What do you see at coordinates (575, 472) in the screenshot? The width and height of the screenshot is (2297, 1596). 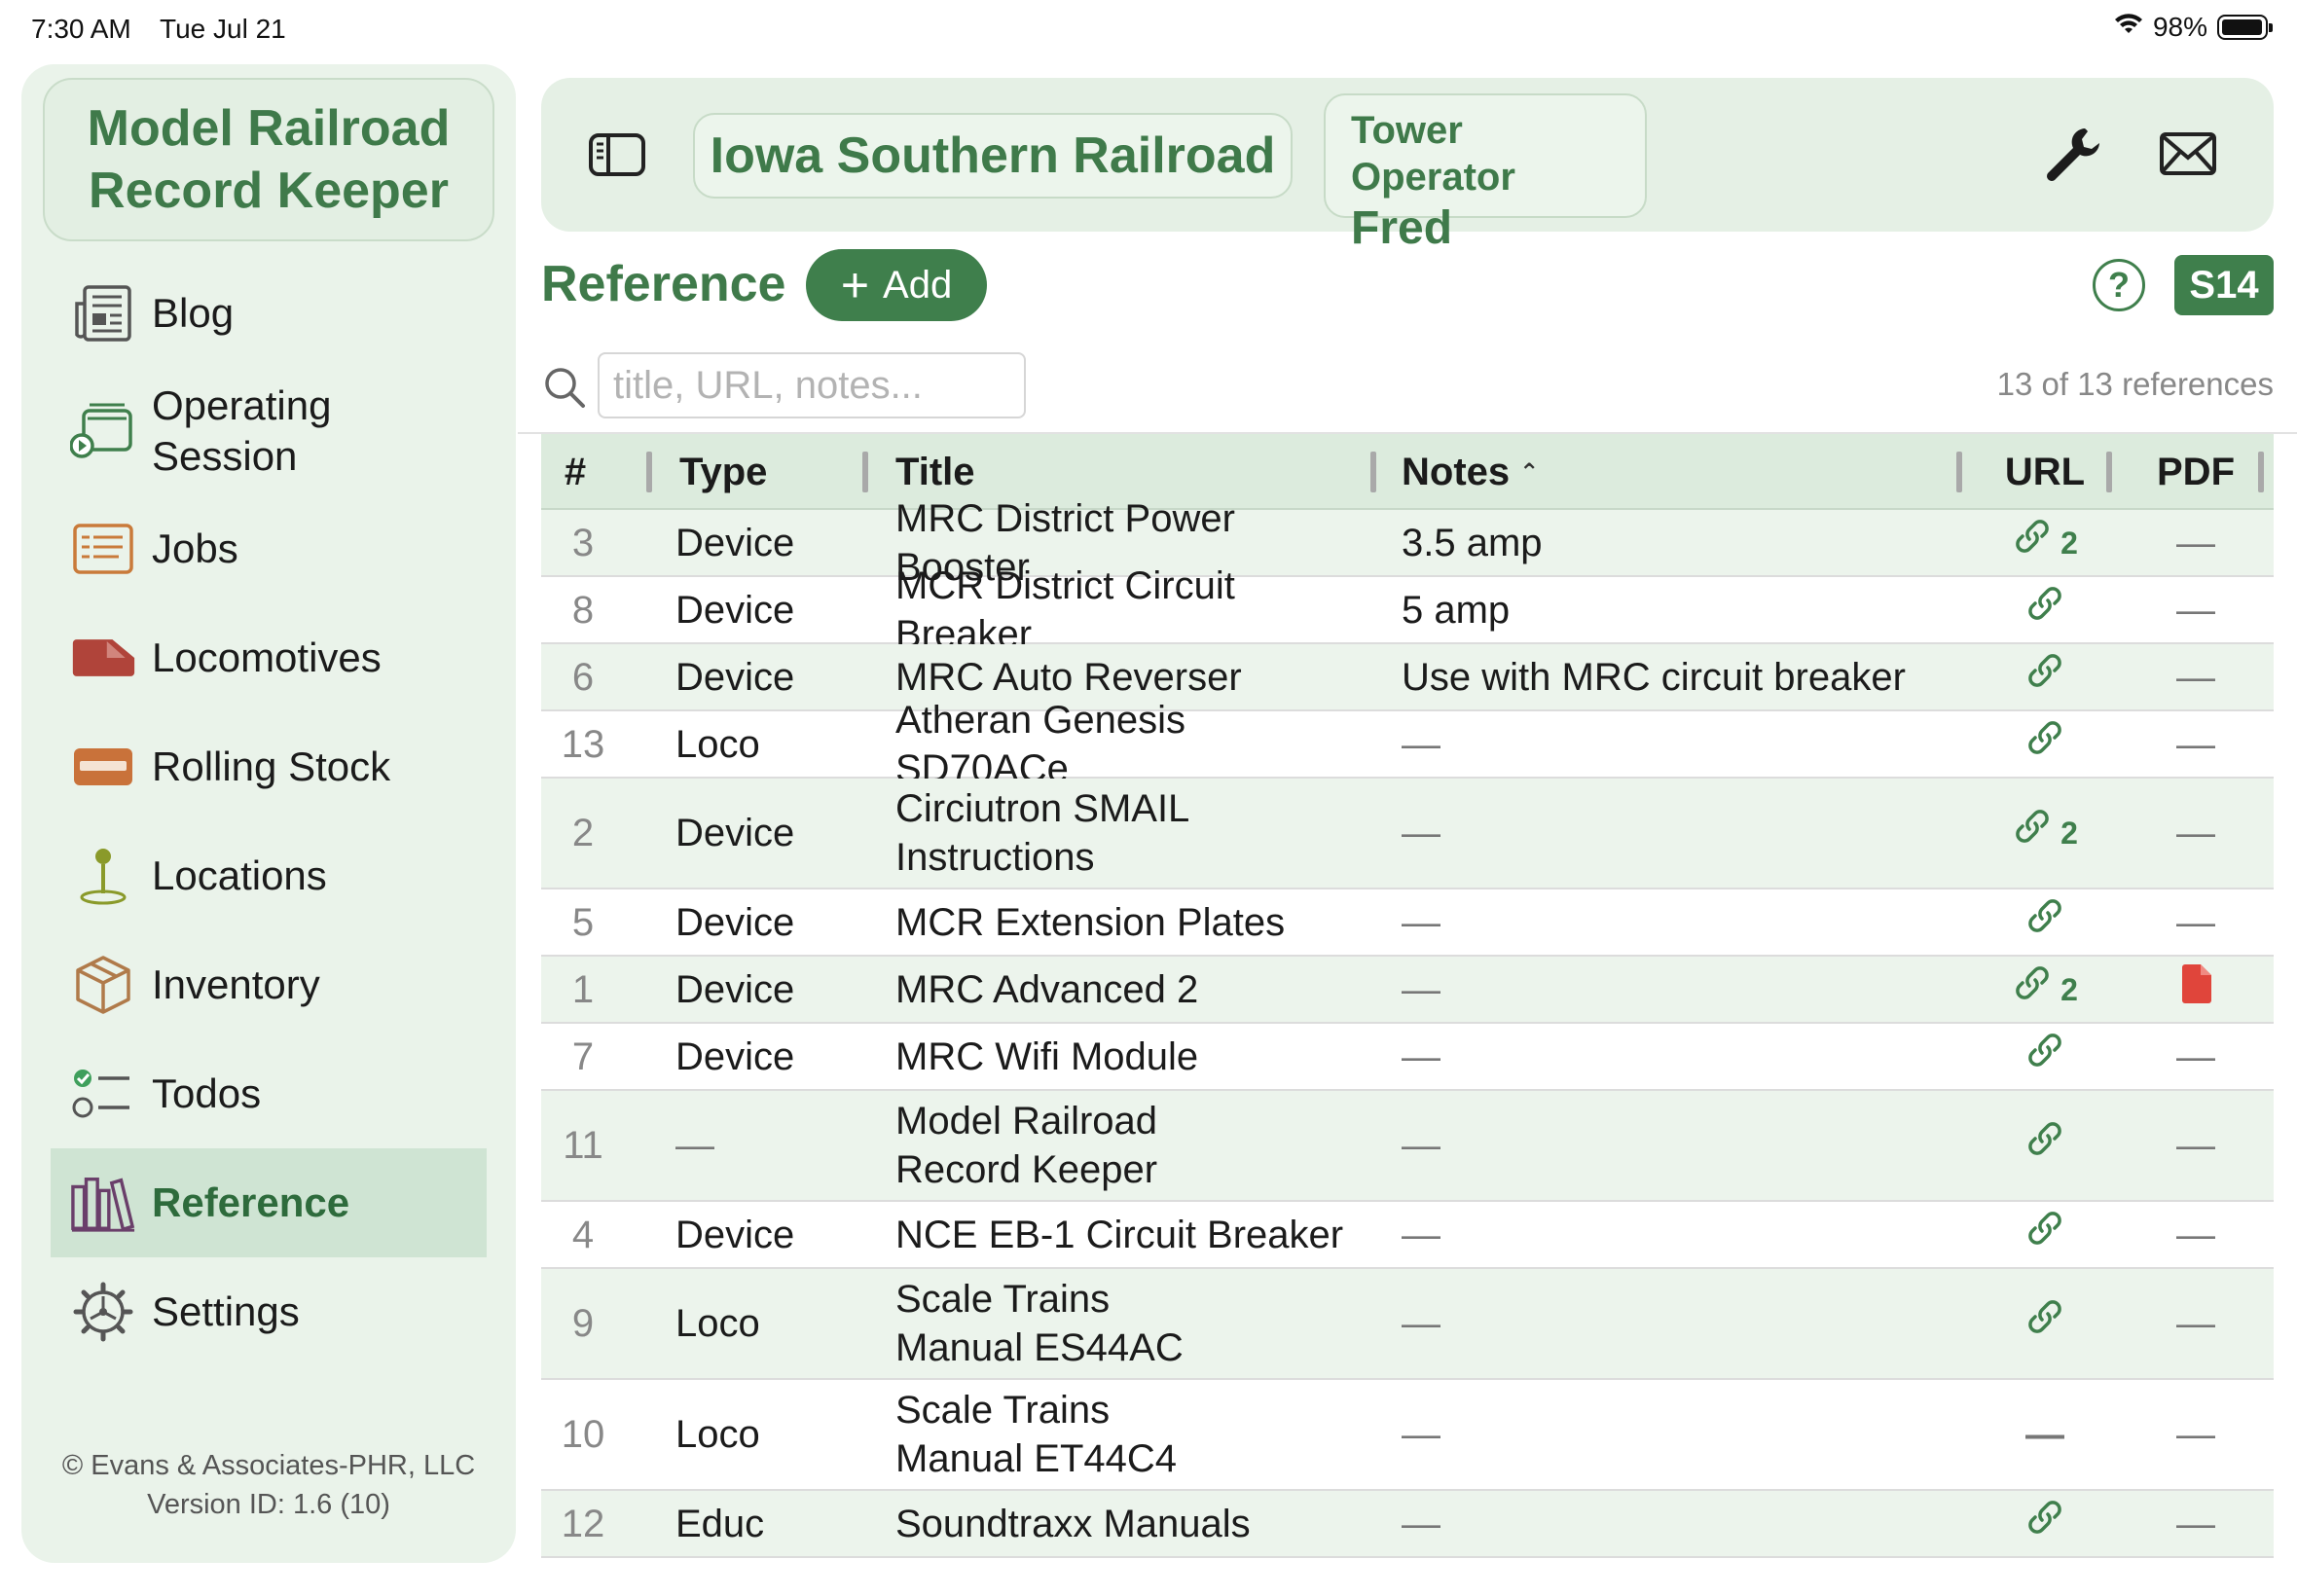 I see `column-header-num: #` at bounding box center [575, 472].